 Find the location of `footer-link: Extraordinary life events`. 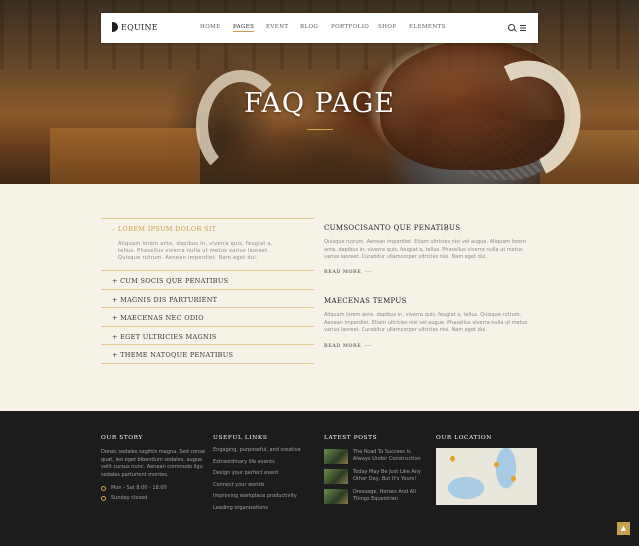

footer-link: Extraordinary life events is located at coordinates (257, 465).